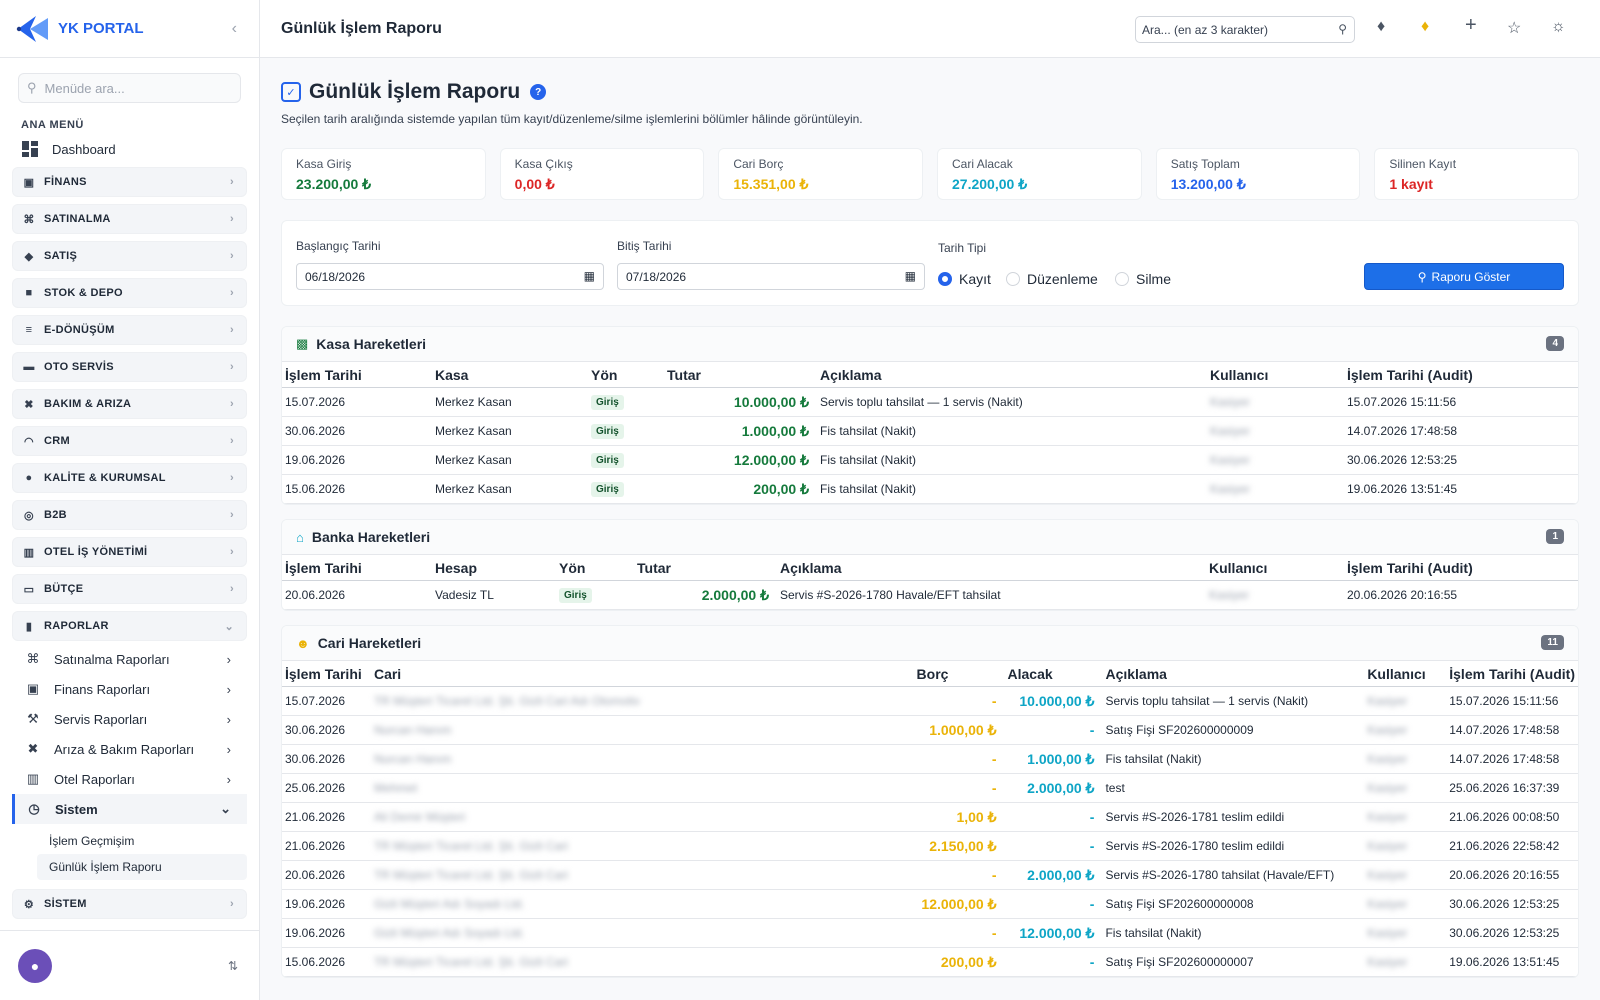  I want to click on sun-icon: ☼, so click(1558, 27).